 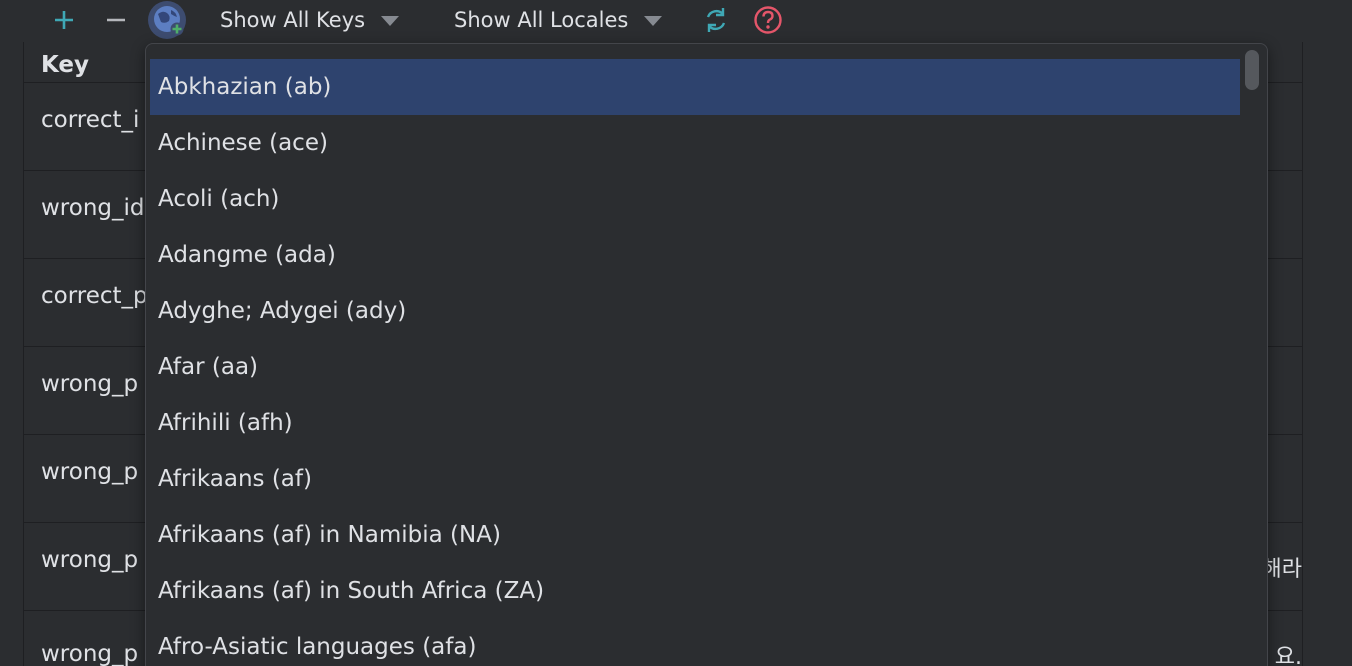 I want to click on help-icon, so click(x=768, y=20).